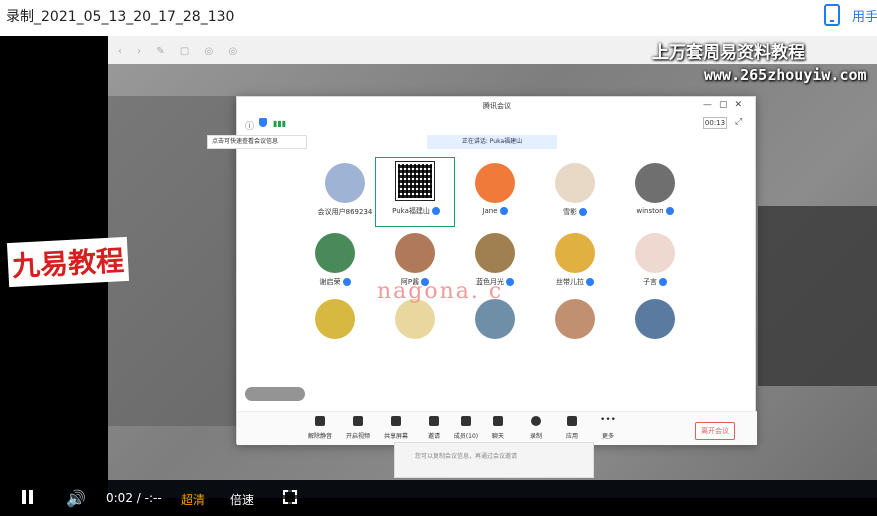 The width and height of the screenshot is (877, 516). I want to click on site-watermark: nagona. c, so click(440, 291).